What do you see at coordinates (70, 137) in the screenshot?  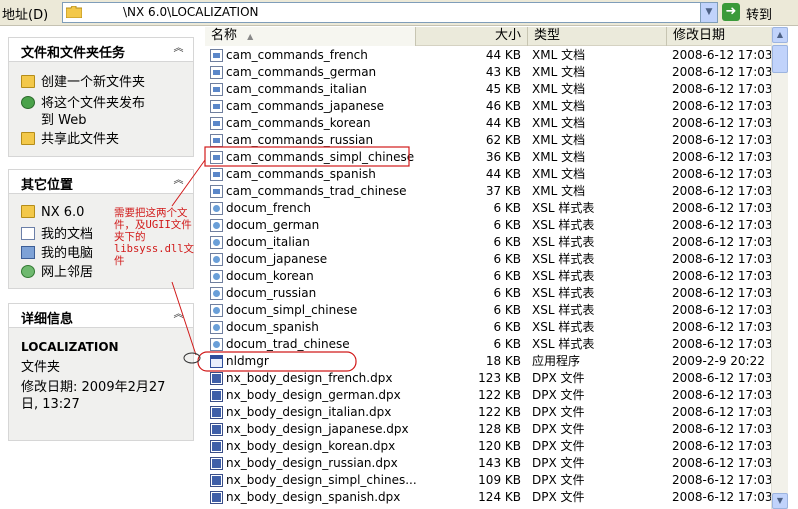 I see `task-share-folder: 共享此文件夹` at bounding box center [70, 137].